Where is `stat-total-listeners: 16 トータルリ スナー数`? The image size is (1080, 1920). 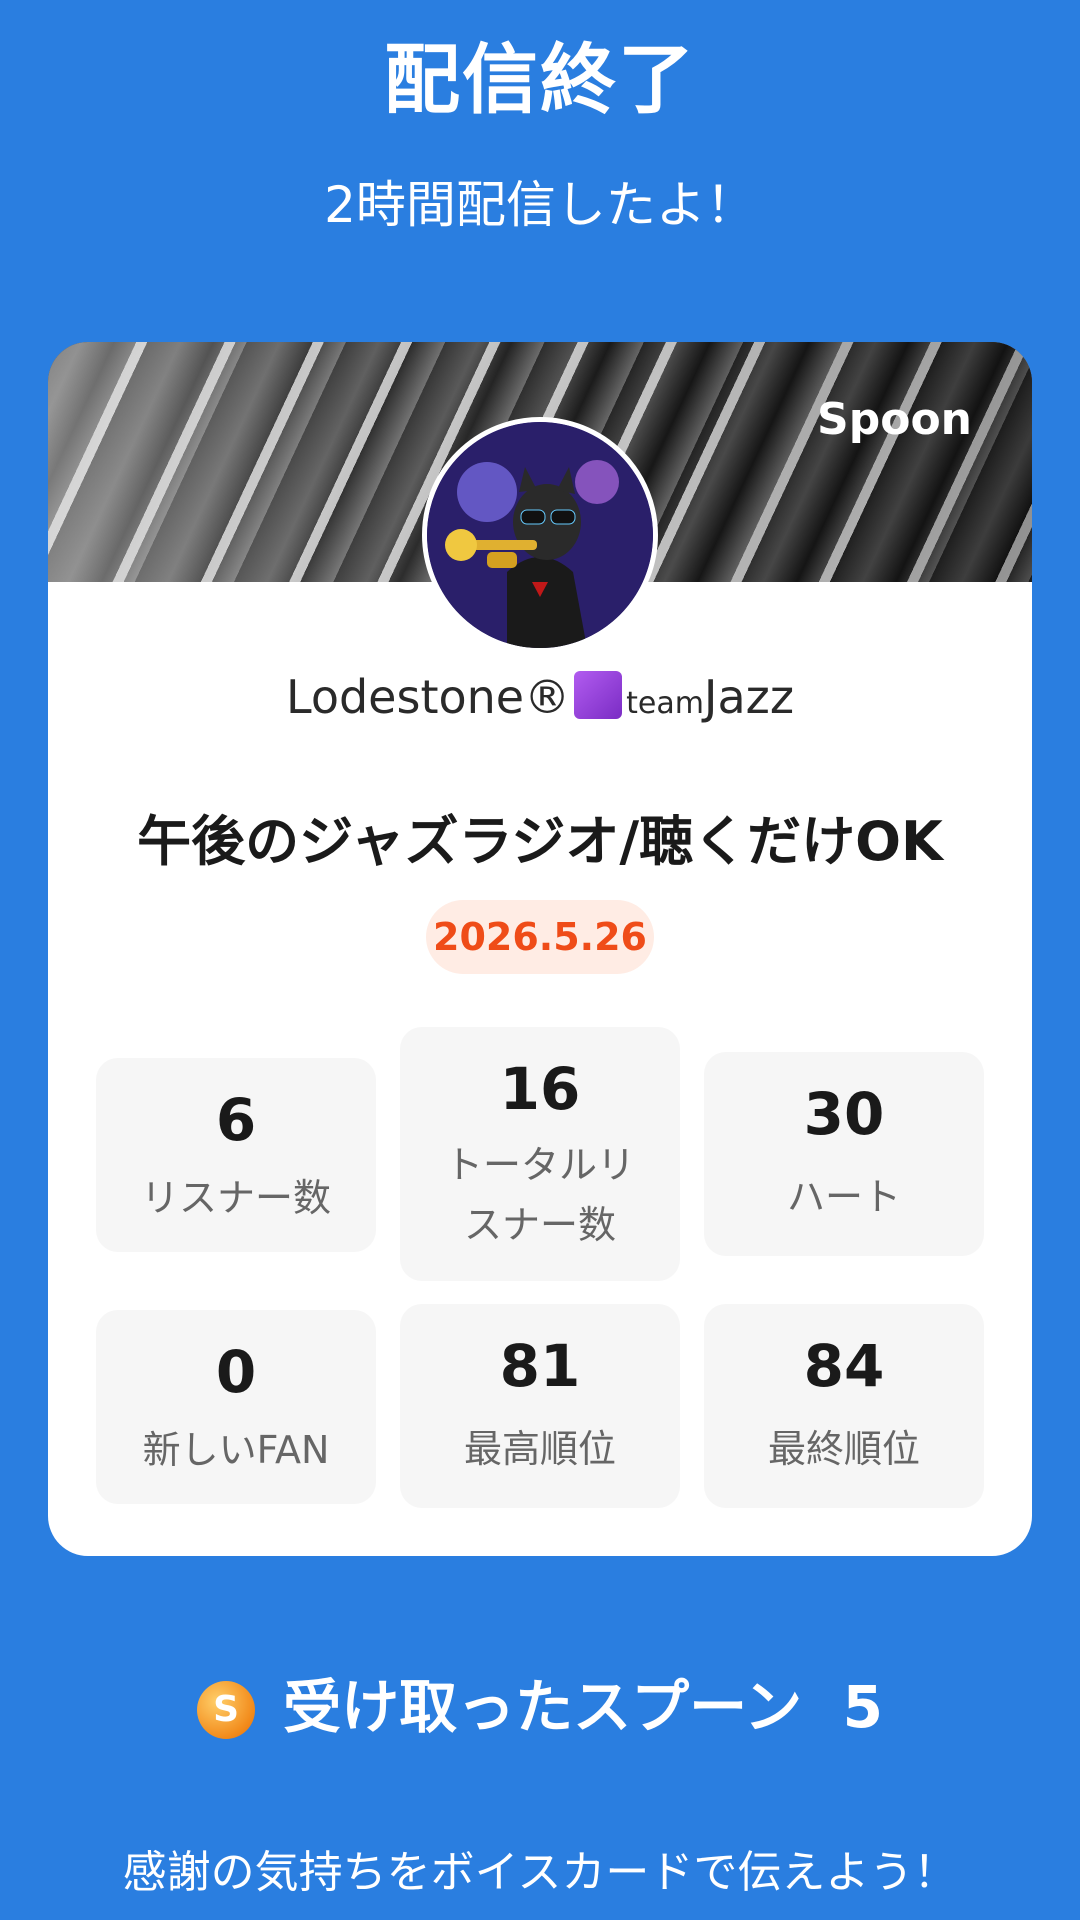 stat-total-listeners: 16 トータルリ スナー数 is located at coordinates (540, 1154).